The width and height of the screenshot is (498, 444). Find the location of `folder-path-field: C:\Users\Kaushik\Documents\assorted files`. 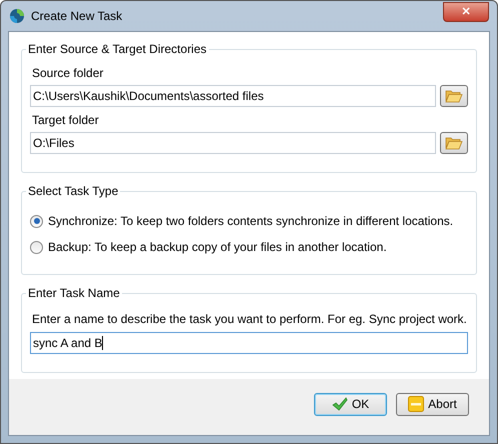

folder-path-field: C:\Users\Kaushik\Documents\assorted files is located at coordinates (233, 96).